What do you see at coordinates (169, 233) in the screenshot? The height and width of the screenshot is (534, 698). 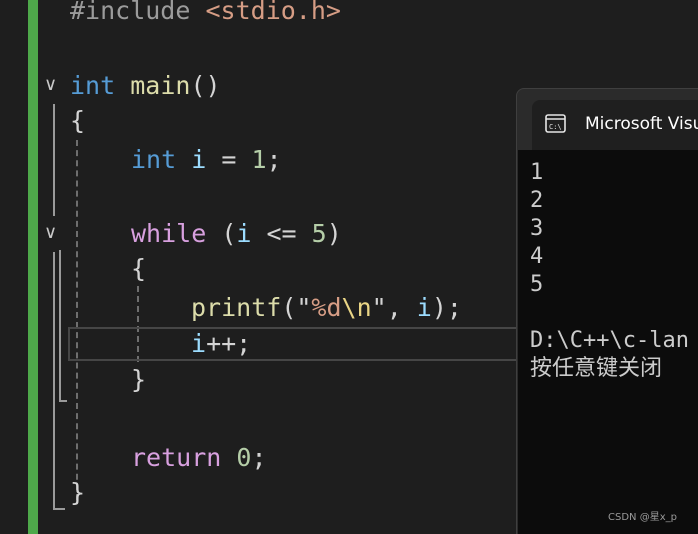 I see `while-keyword: while` at bounding box center [169, 233].